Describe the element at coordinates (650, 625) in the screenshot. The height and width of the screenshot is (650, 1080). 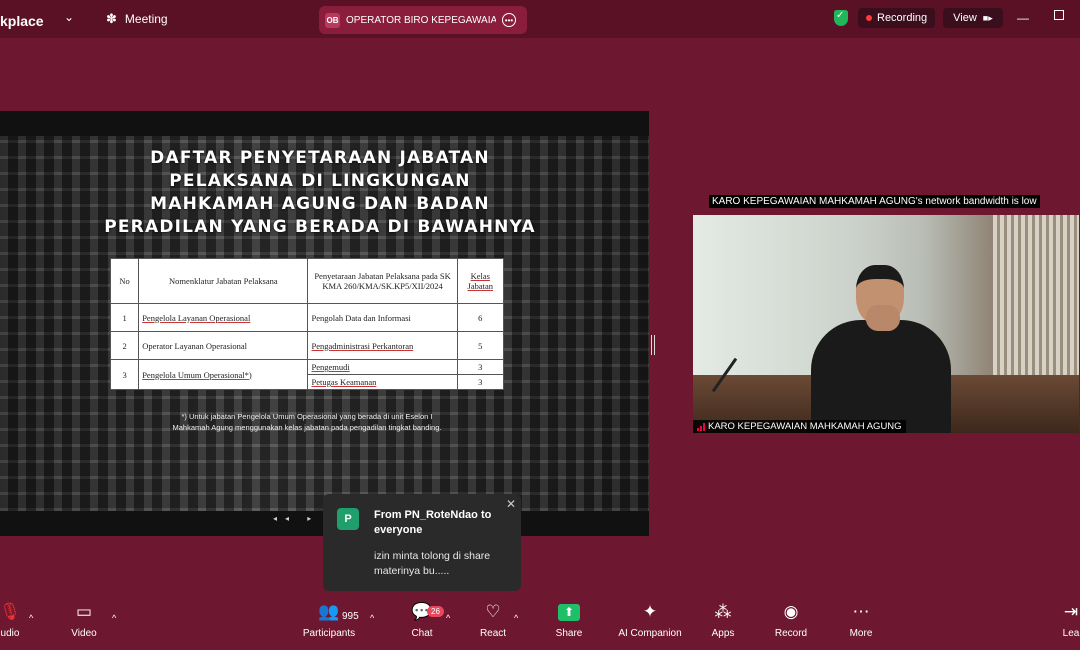
I see `ai-companion-button: ✦ AI Companion` at that location.